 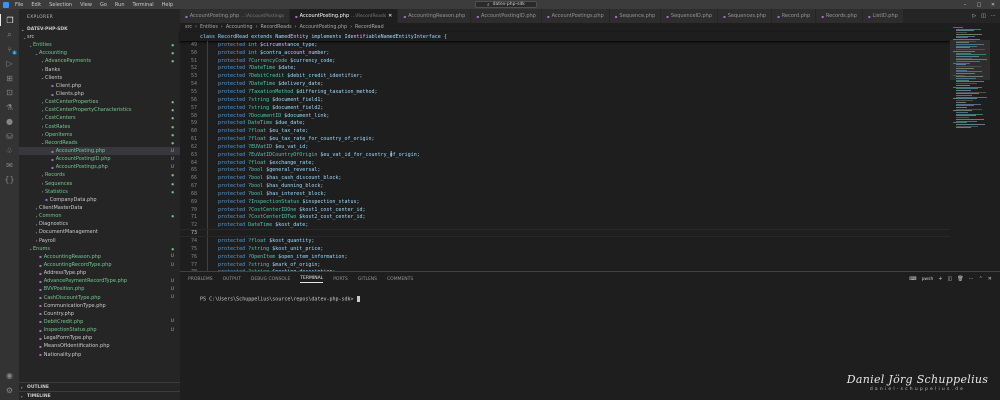 I want to click on breadcrumb-item: RecordRead, so click(x=369, y=27).